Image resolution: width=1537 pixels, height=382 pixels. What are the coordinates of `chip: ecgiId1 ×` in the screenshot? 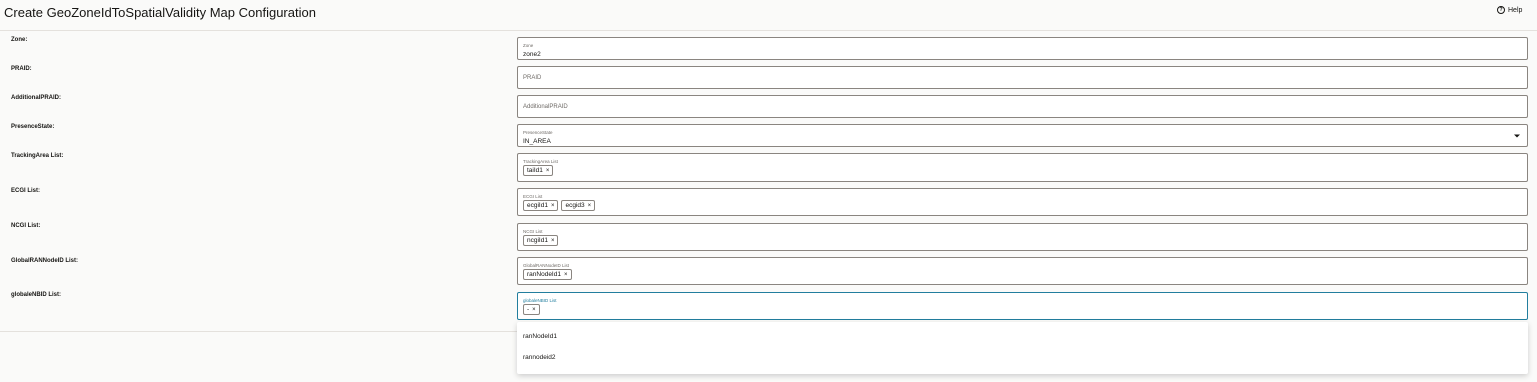 It's located at (541, 205).